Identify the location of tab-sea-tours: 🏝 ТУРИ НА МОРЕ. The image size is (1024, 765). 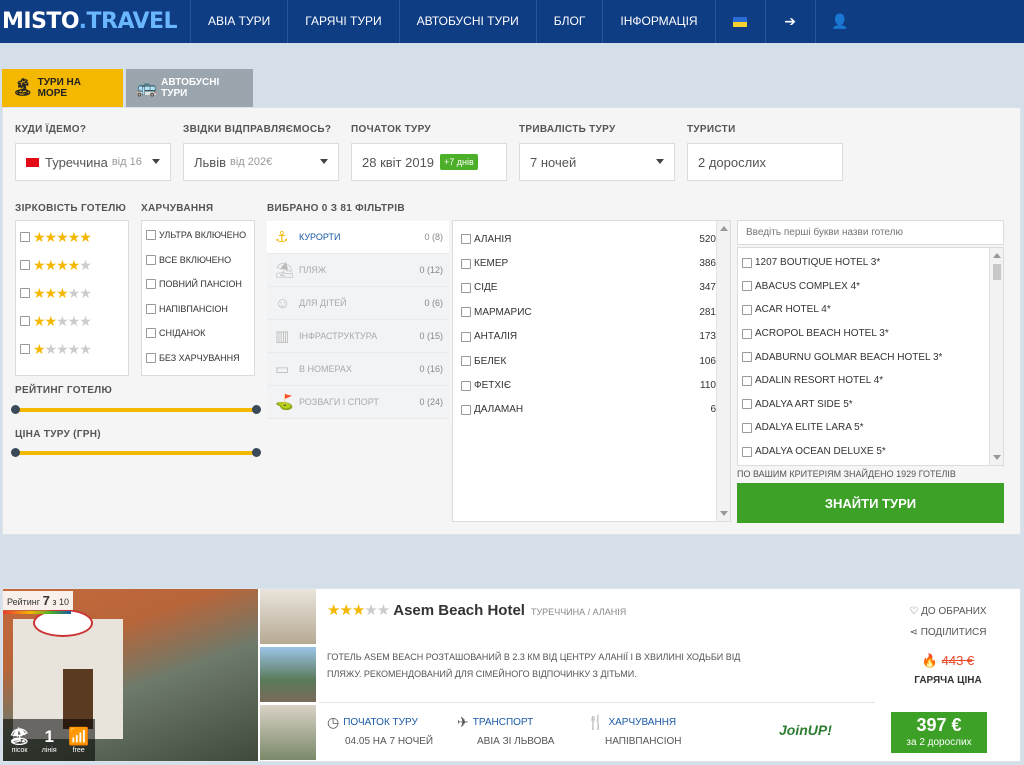
(62, 88).